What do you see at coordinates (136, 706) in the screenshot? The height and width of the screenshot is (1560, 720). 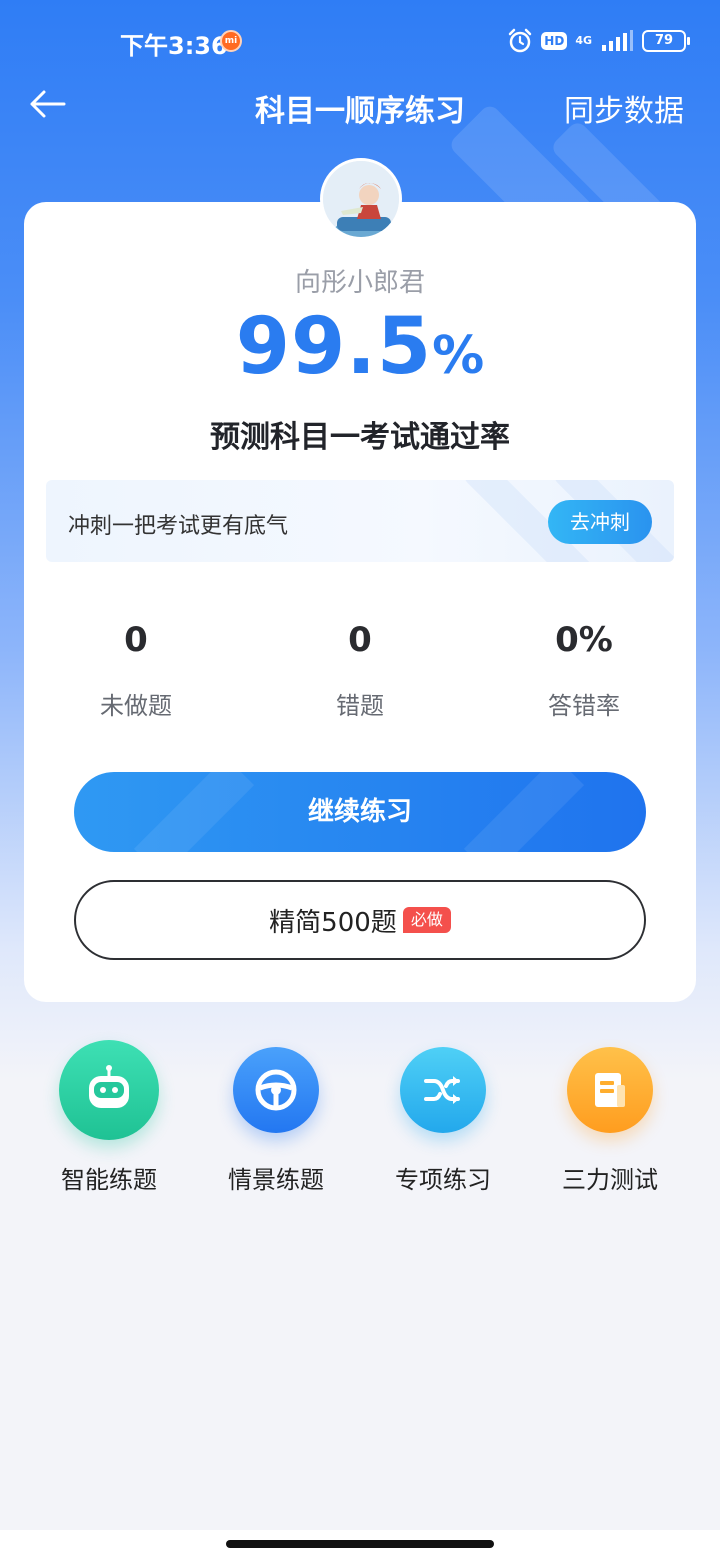 I see `stat-label: 未做题` at bounding box center [136, 706].